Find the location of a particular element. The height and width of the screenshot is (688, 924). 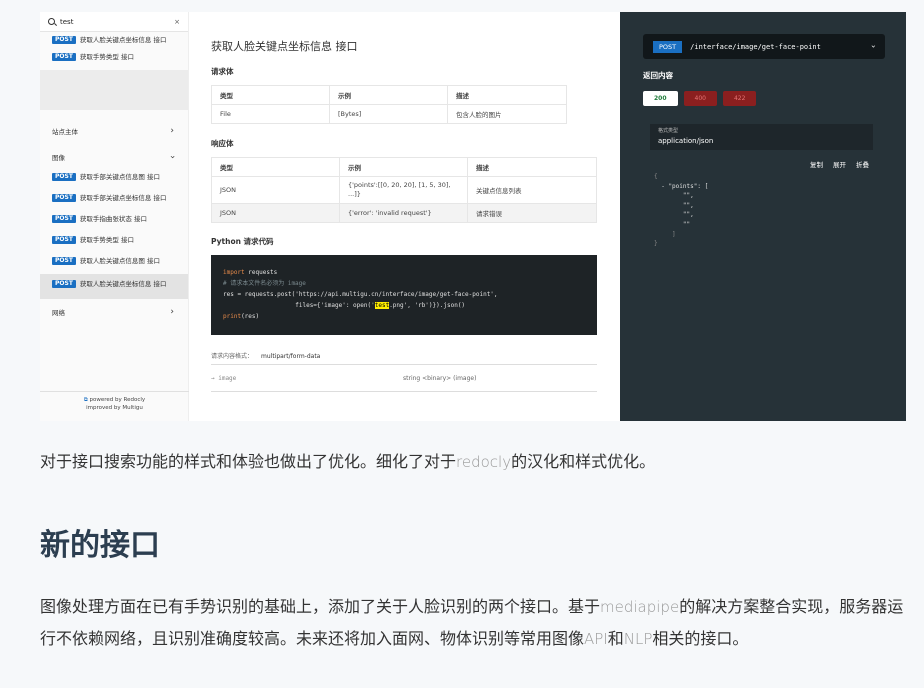

sidebar-op-face-image: POST 获取人脸关键点信息图 接口 is located at coordinates (114, 263).